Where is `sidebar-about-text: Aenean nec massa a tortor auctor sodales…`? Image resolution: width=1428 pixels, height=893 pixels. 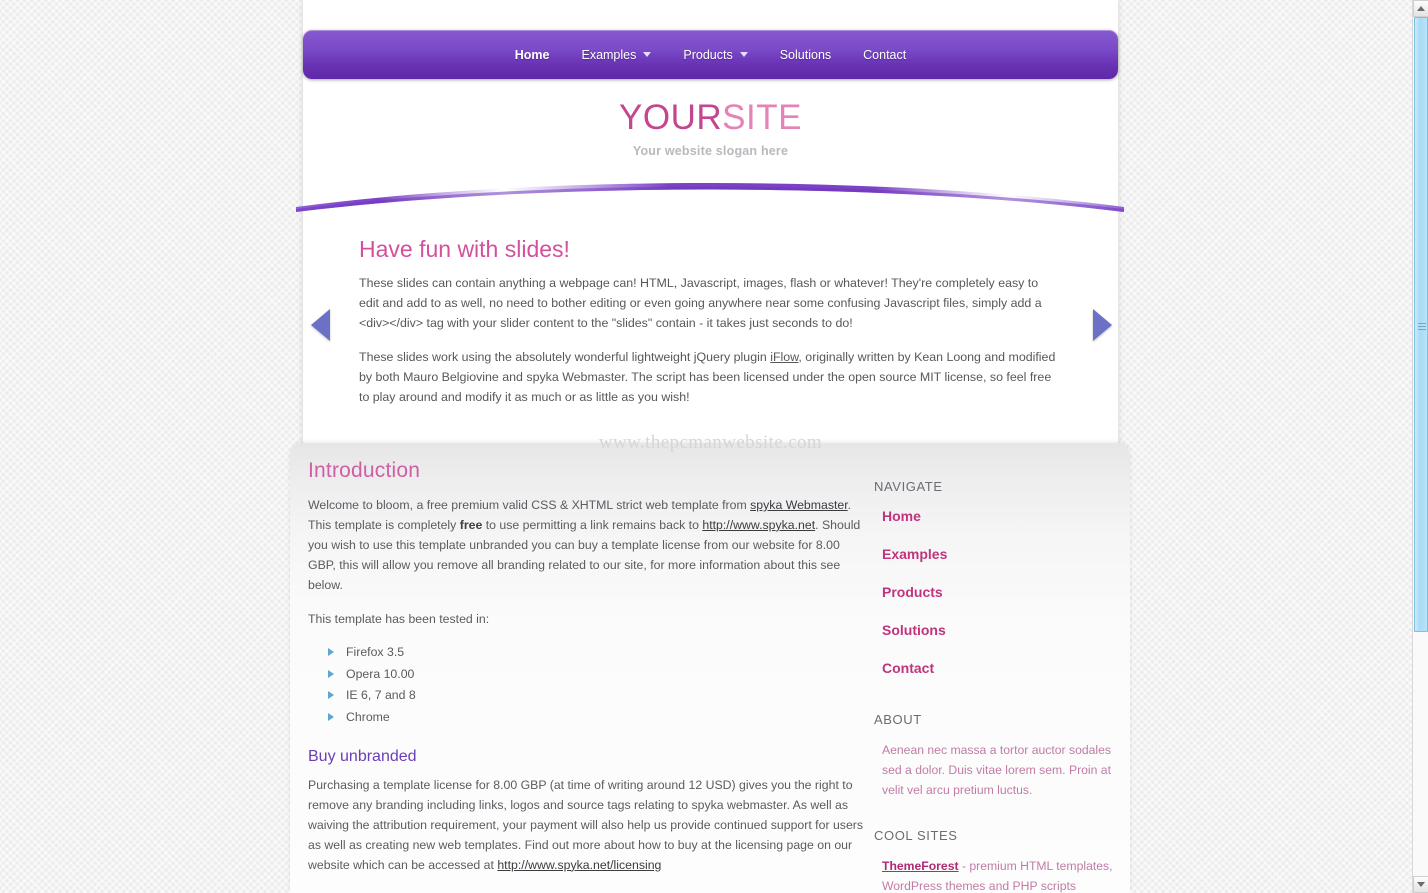 sidebar-about-text: Aenean nec massa a tortor auctor sodales… is located at coordinates (996, 770).